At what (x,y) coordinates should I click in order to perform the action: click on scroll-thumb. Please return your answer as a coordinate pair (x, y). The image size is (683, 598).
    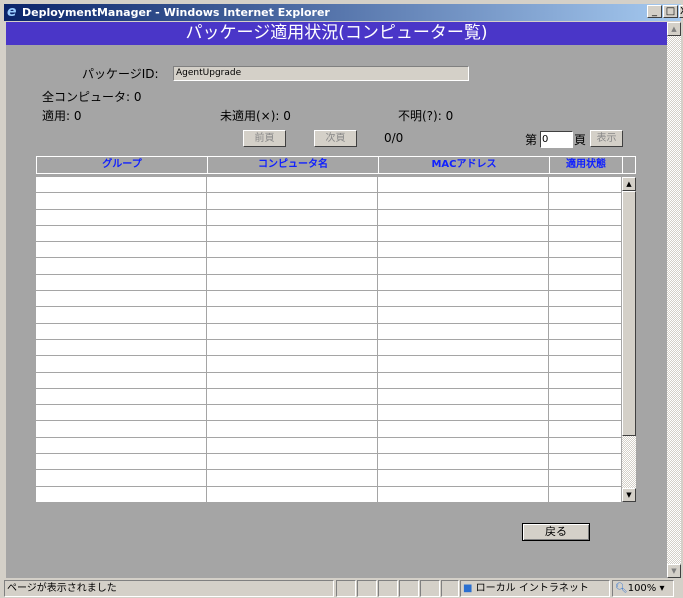
    Looking at the image, I should click on (629, 313).